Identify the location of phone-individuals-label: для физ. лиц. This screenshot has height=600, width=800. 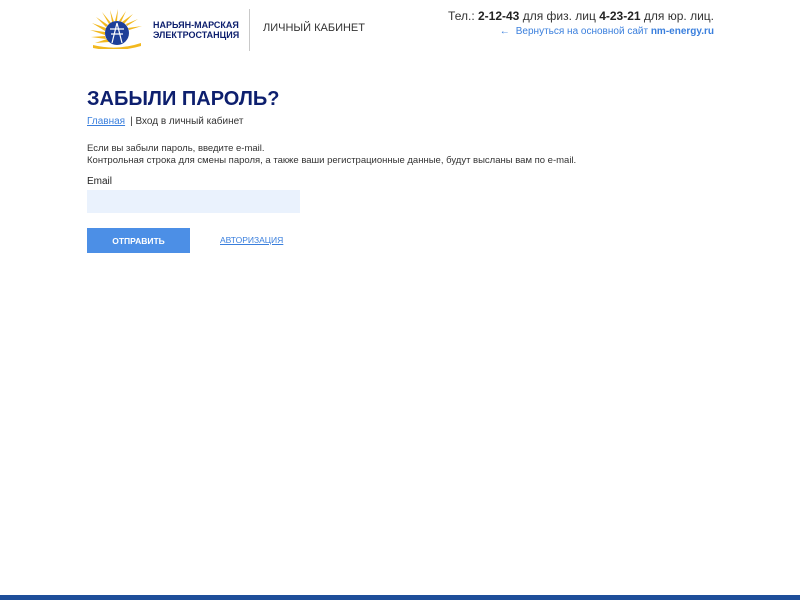
(559, 16).